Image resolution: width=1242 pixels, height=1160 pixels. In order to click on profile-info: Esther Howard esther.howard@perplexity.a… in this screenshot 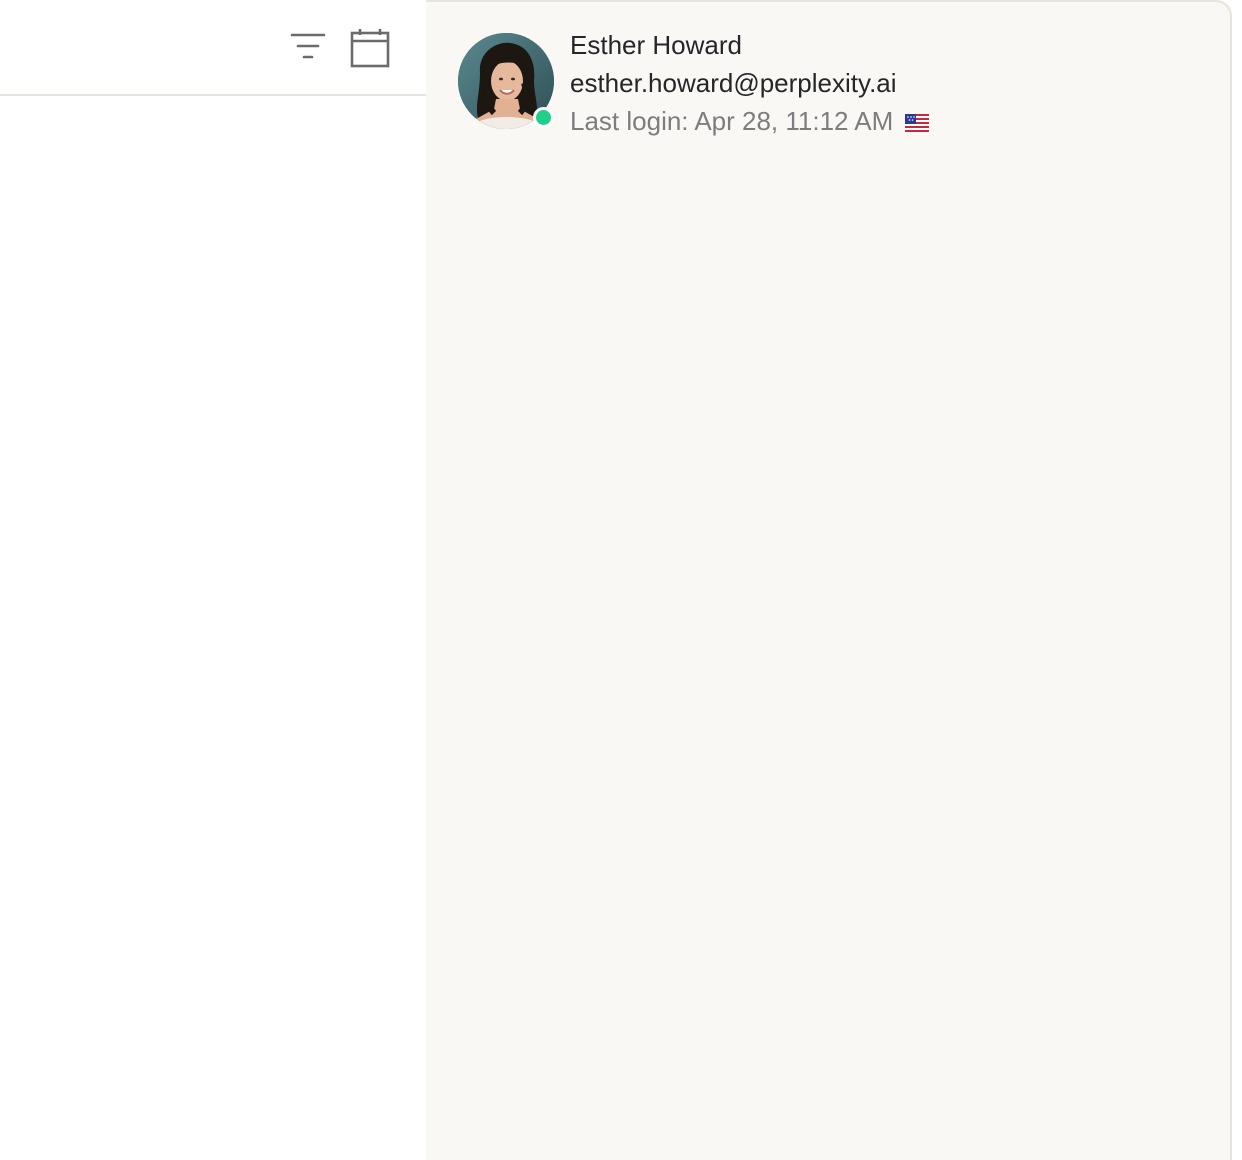, I will do `click(749, 84)`.